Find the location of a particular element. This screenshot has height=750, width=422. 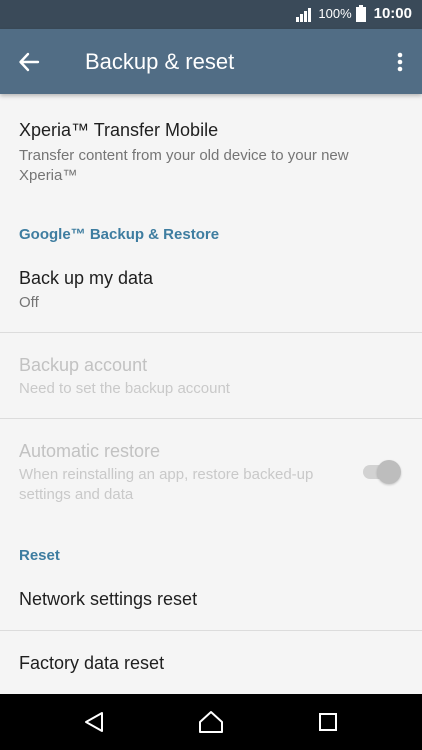

clock: 10:00 is located at coordinates (392, 13).